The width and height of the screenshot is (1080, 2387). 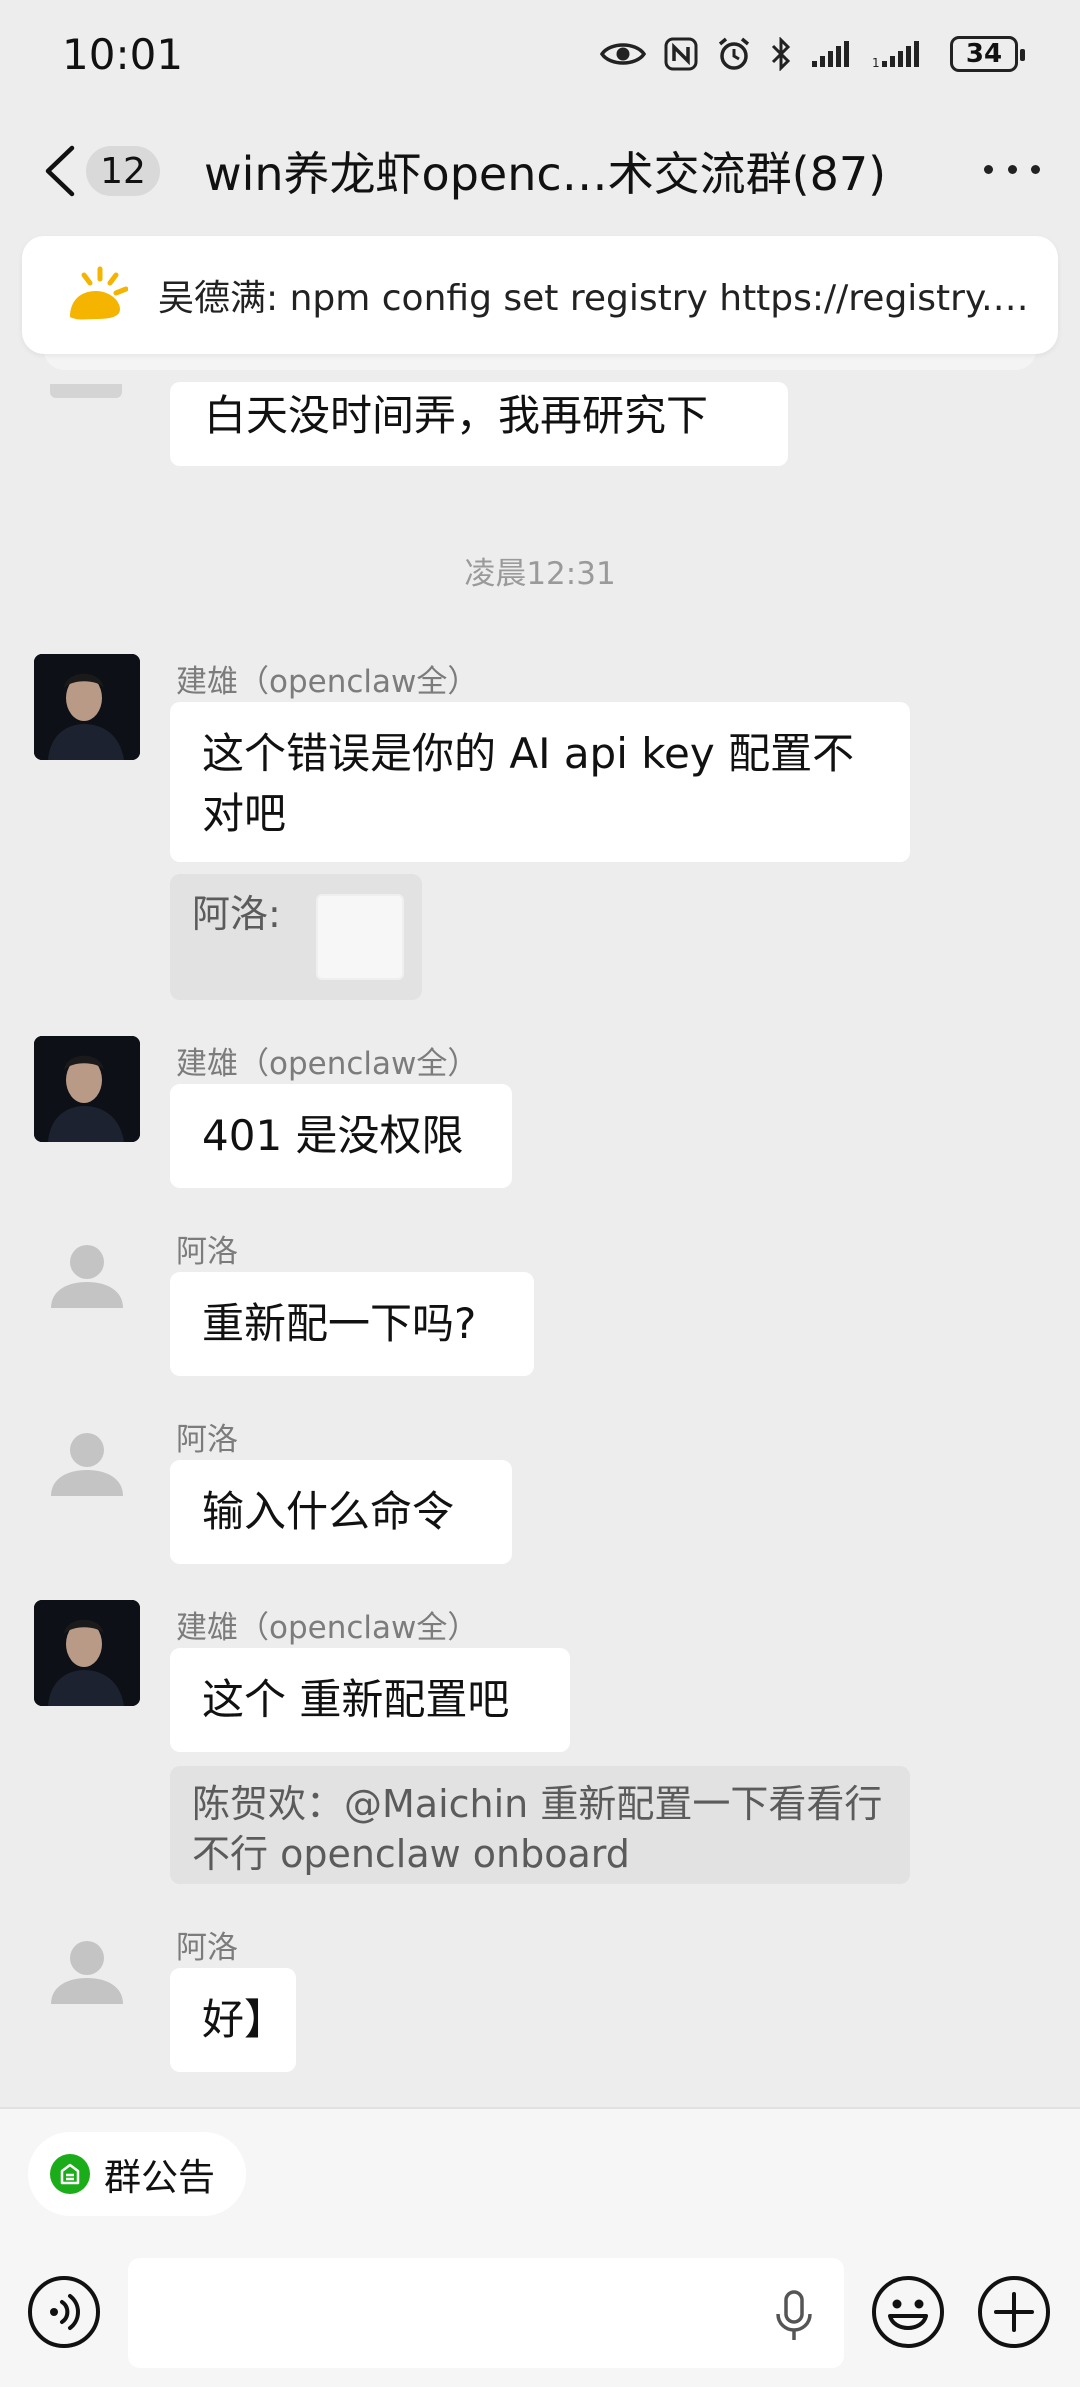 I want to click on group-notice-icon, so click(x=70, y=2174).